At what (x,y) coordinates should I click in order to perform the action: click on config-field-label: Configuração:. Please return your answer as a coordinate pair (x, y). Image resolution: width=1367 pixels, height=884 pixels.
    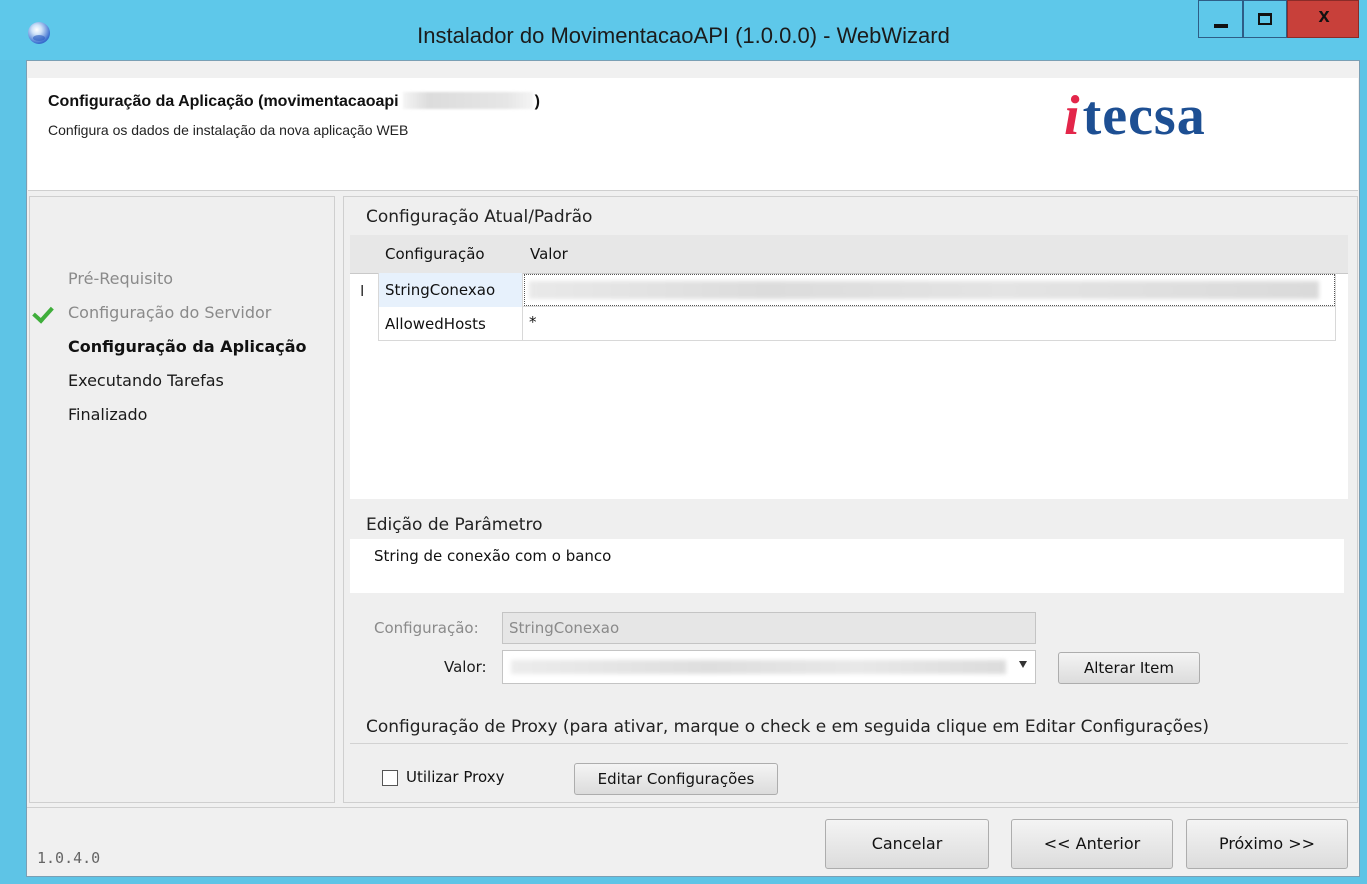
    Looking at the image, I should click on (426, 628).